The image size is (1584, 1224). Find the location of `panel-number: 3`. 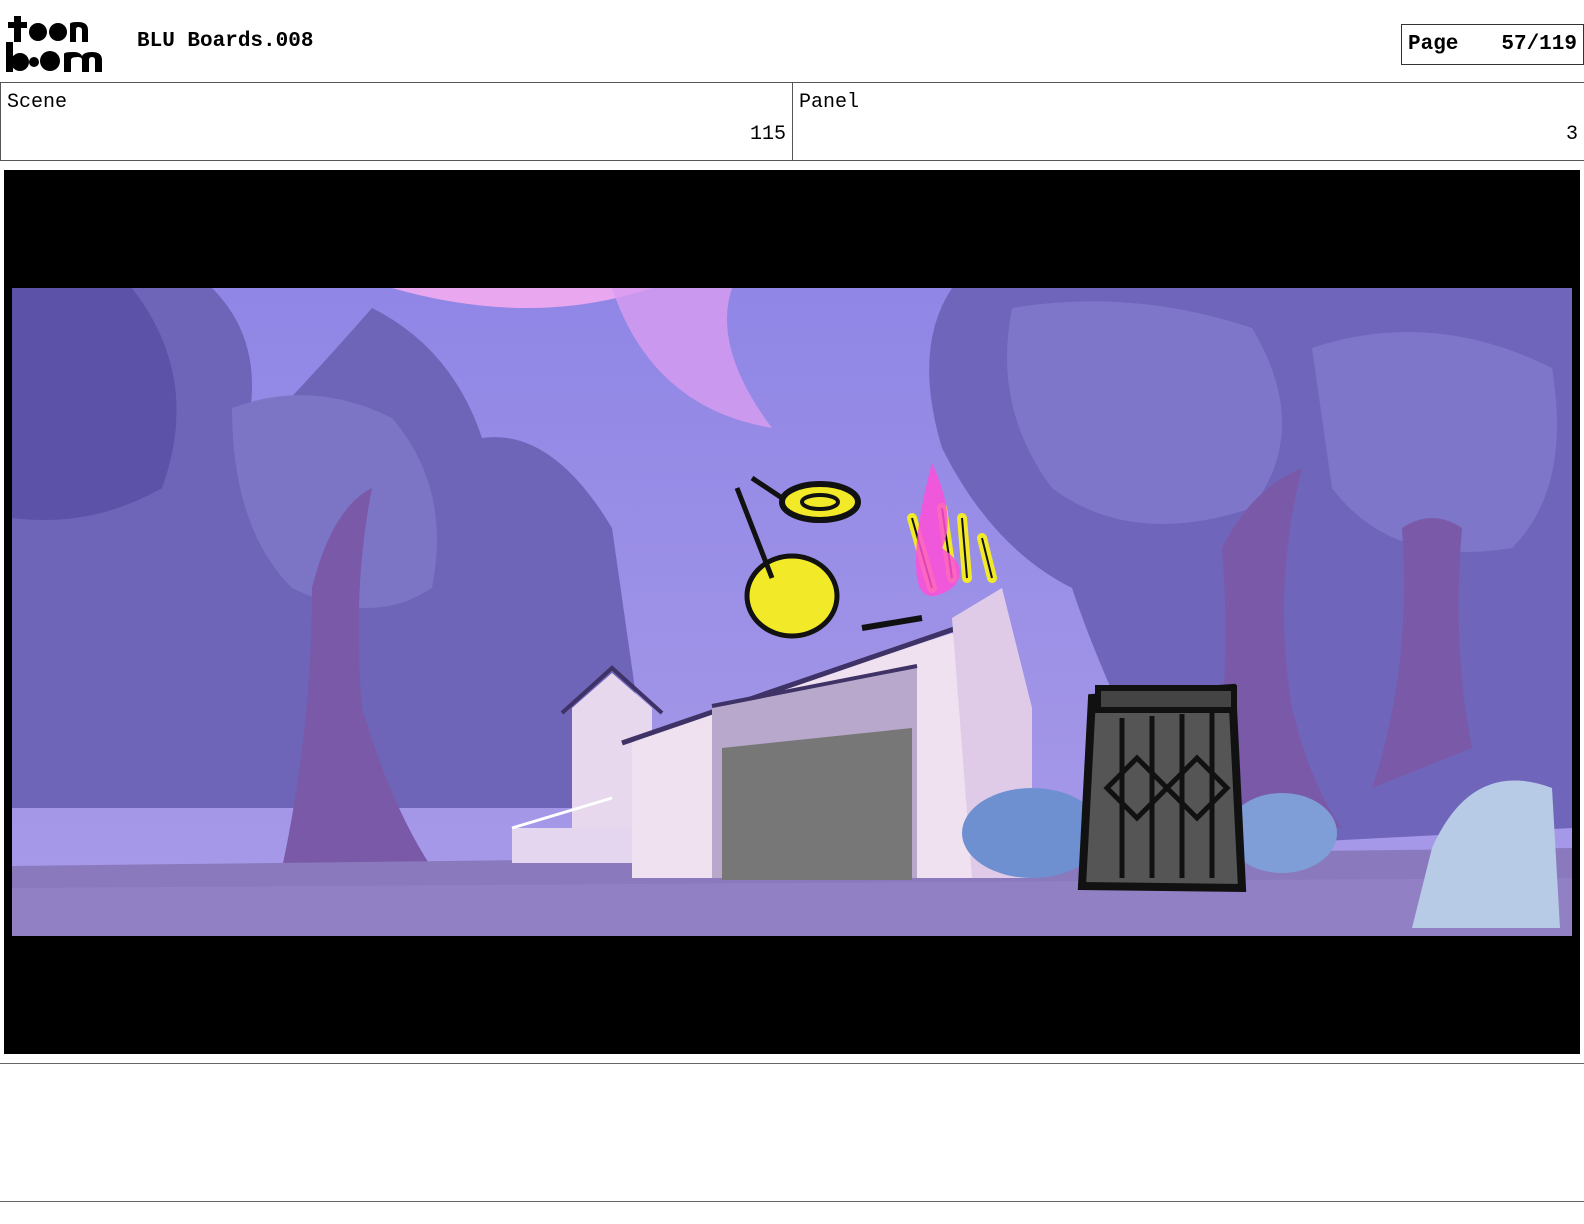

panel-number: 3 is located at coordinates (1571, 134).